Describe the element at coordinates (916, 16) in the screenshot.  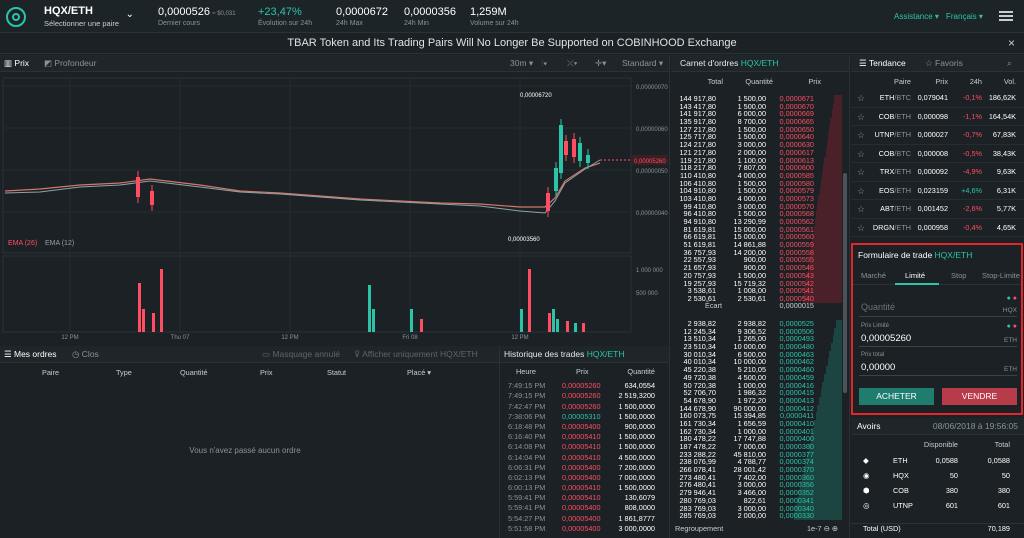
I see `assistance-menu: Assistance ▾` at that location.